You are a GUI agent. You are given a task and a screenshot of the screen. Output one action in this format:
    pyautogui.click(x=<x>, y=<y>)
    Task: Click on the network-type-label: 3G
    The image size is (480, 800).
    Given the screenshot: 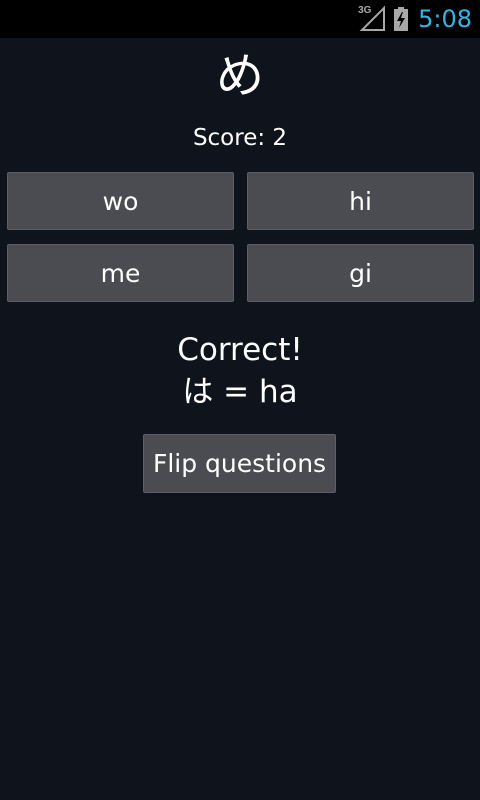 What is the action you would take?
    pyautogui.click(x=365, y=10)
    